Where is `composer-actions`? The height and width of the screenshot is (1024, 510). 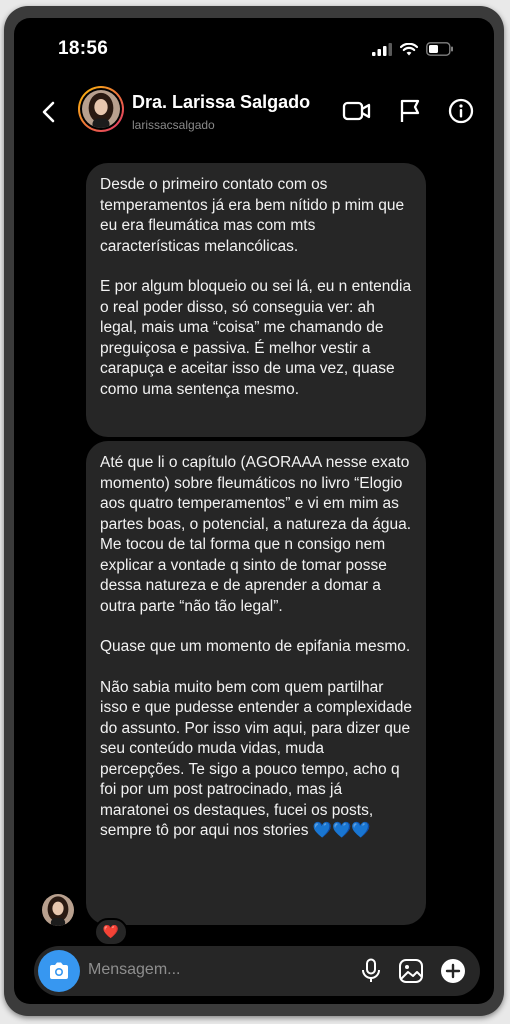
composer-actions is located at coordinates (413, 971).